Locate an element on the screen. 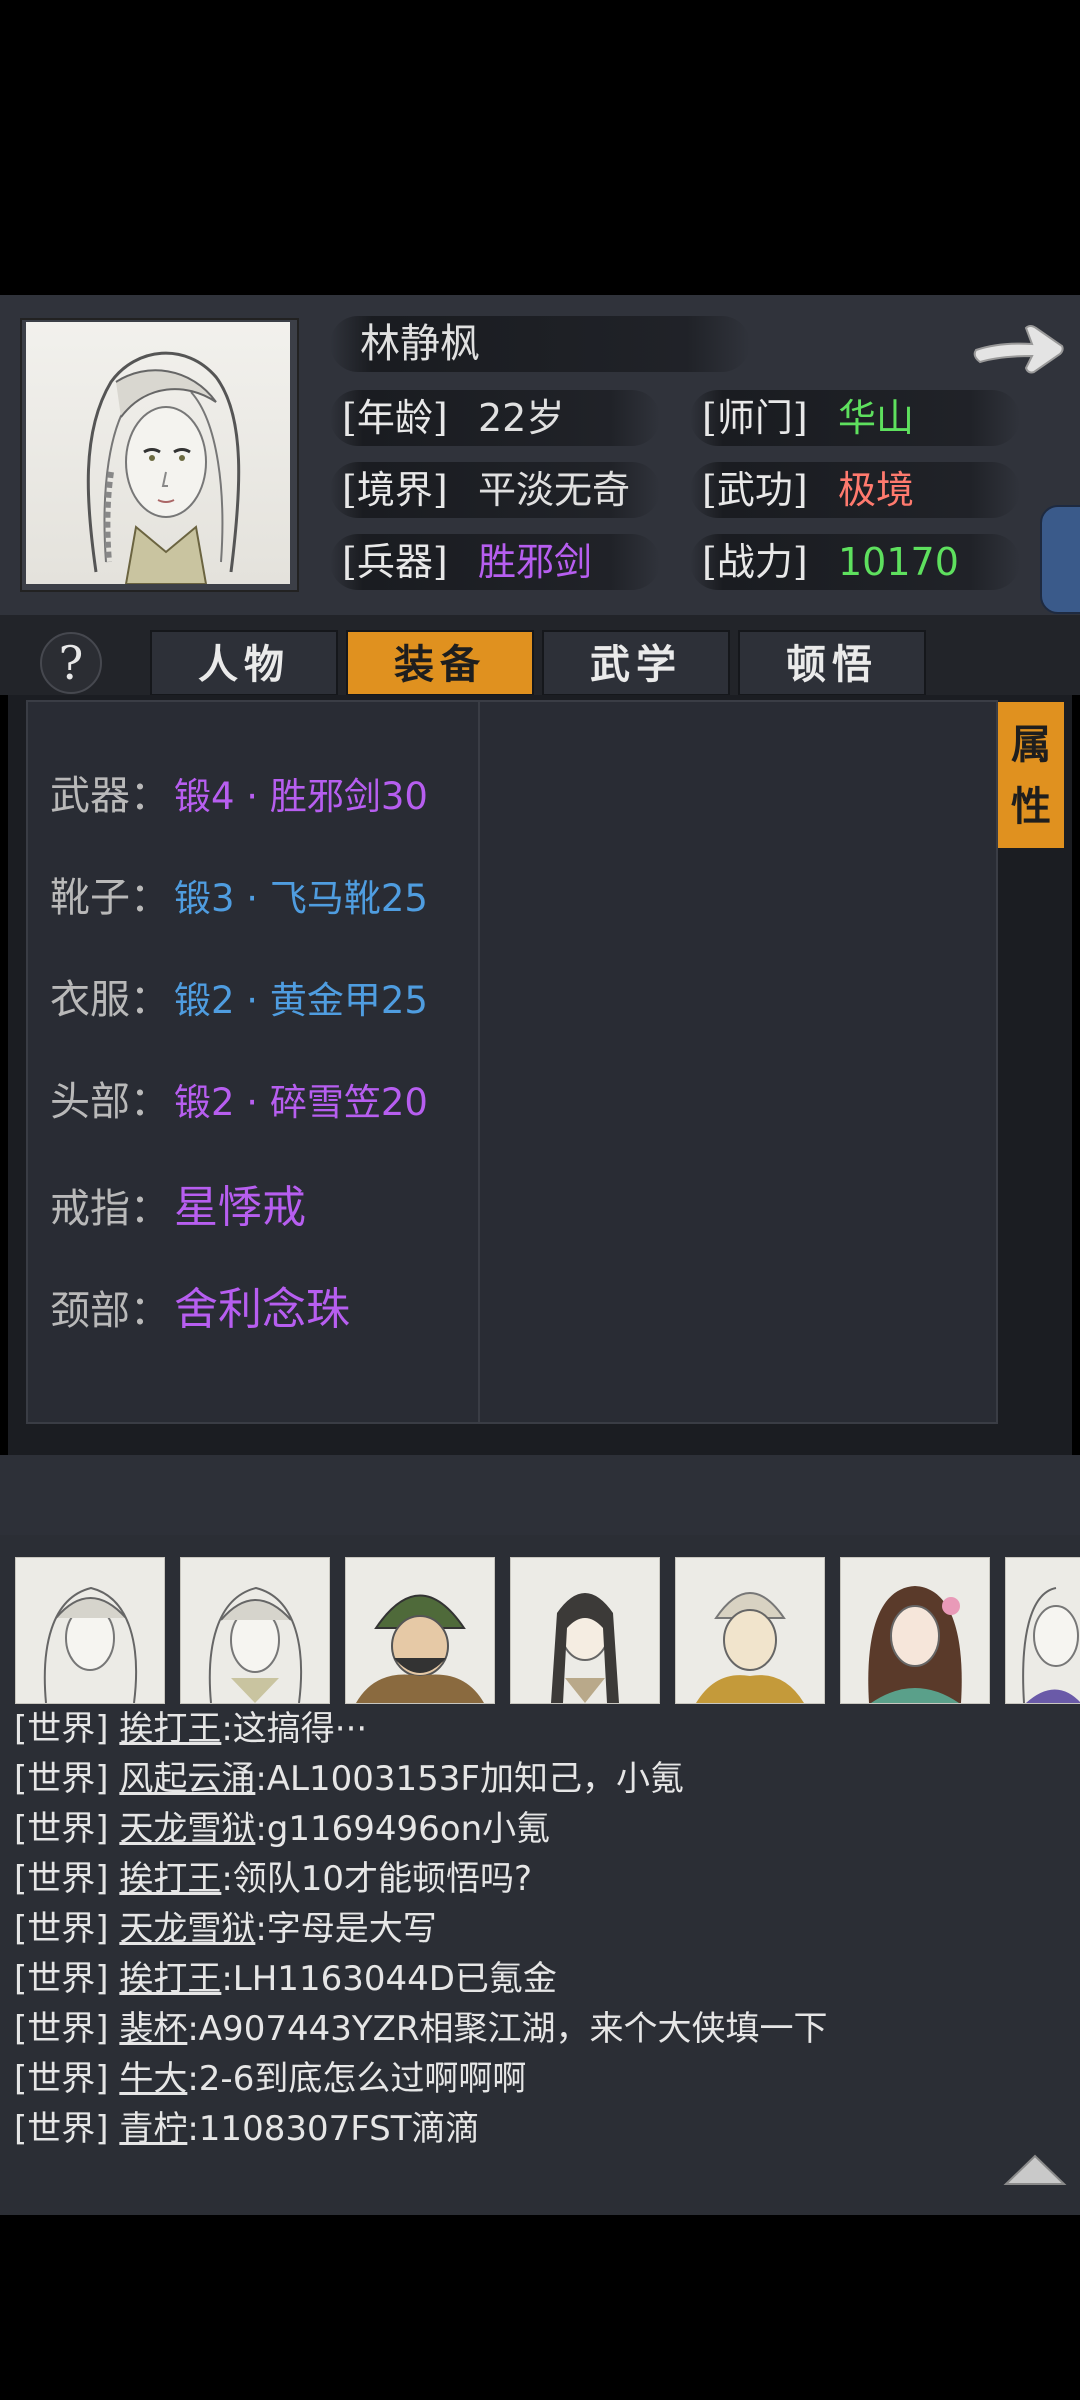 The image size is (1080, 2400). help-icon: ? is located at coordinates (71, 663).